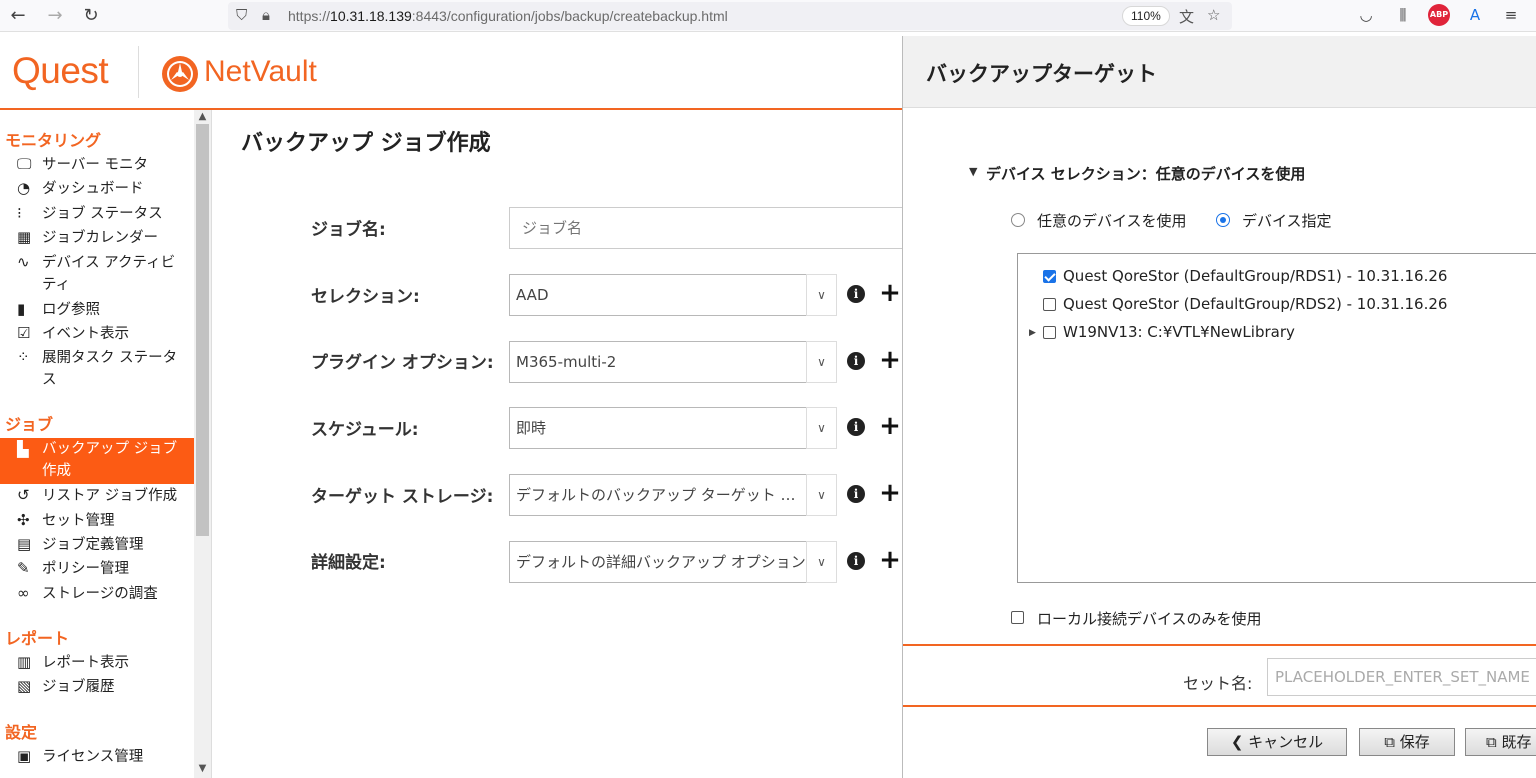 Image resolution: width=1536 pixels, height=778 pixels. Describe the element at coordinates (890, 293) in the screenshot. I see `add-selection-button: +` at that location.